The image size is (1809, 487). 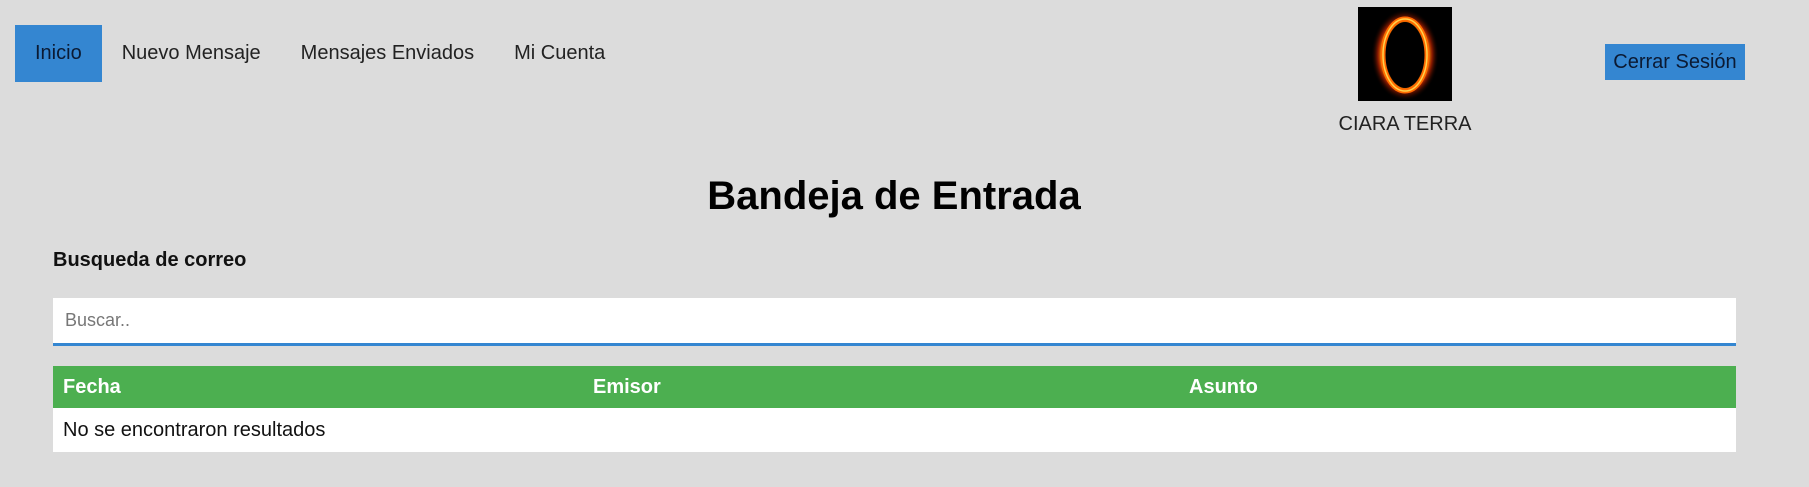 I want to click on column-header-emisor: Emisor, so click(x=881, y=387).